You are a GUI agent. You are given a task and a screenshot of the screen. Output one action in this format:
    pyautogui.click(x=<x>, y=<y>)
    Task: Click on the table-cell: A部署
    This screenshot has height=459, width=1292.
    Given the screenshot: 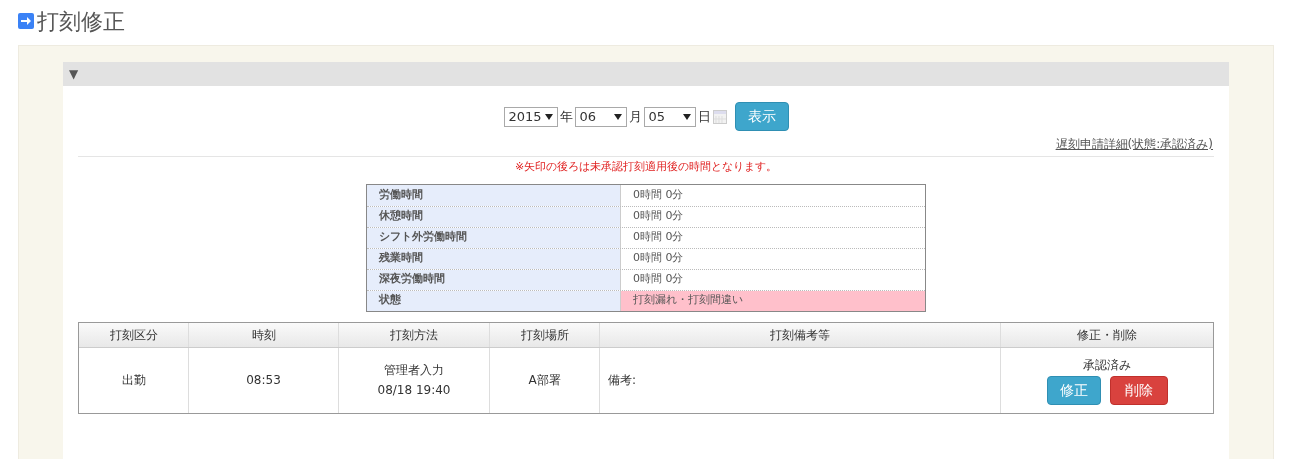 What is the action you would take?
    pyautogui.click(x=545, y=380)
    